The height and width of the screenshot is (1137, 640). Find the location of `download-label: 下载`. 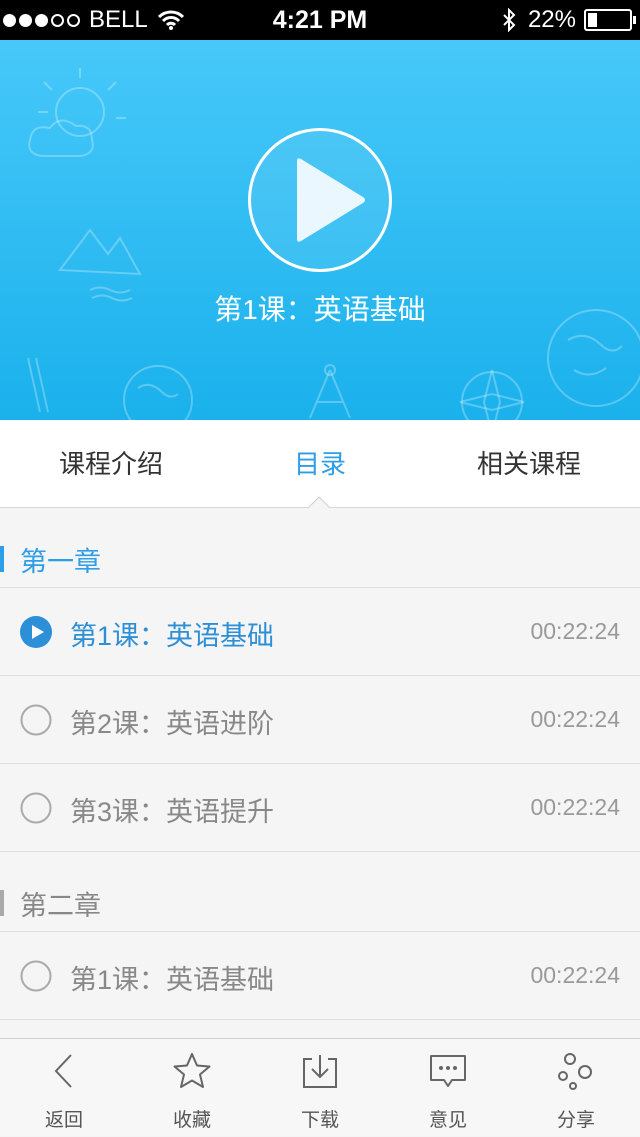

download-label: 下载 is located at coordinates (319, 1120).